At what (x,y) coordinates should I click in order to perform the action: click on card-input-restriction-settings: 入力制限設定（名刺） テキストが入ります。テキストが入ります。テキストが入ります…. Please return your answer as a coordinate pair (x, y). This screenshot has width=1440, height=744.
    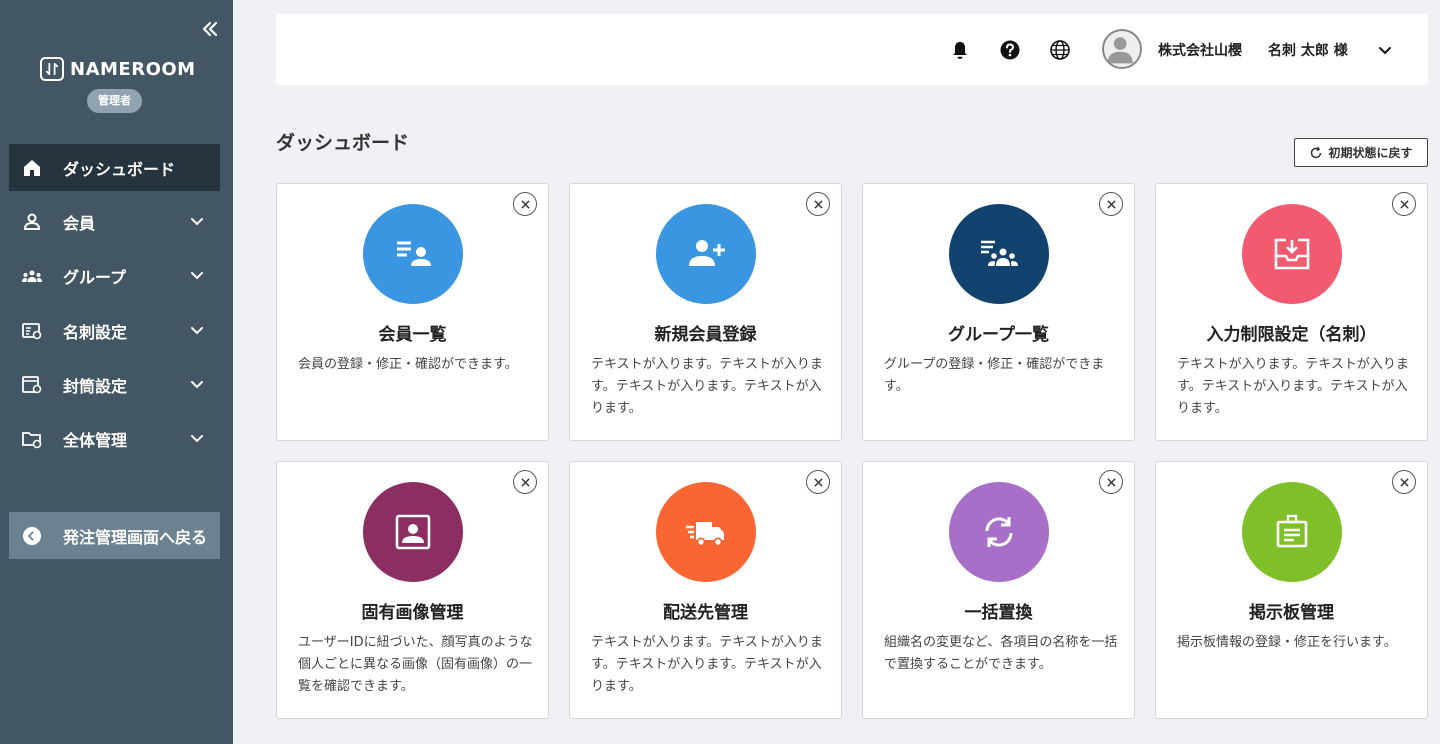
    Looking at the image, I should click on (1291, 312).